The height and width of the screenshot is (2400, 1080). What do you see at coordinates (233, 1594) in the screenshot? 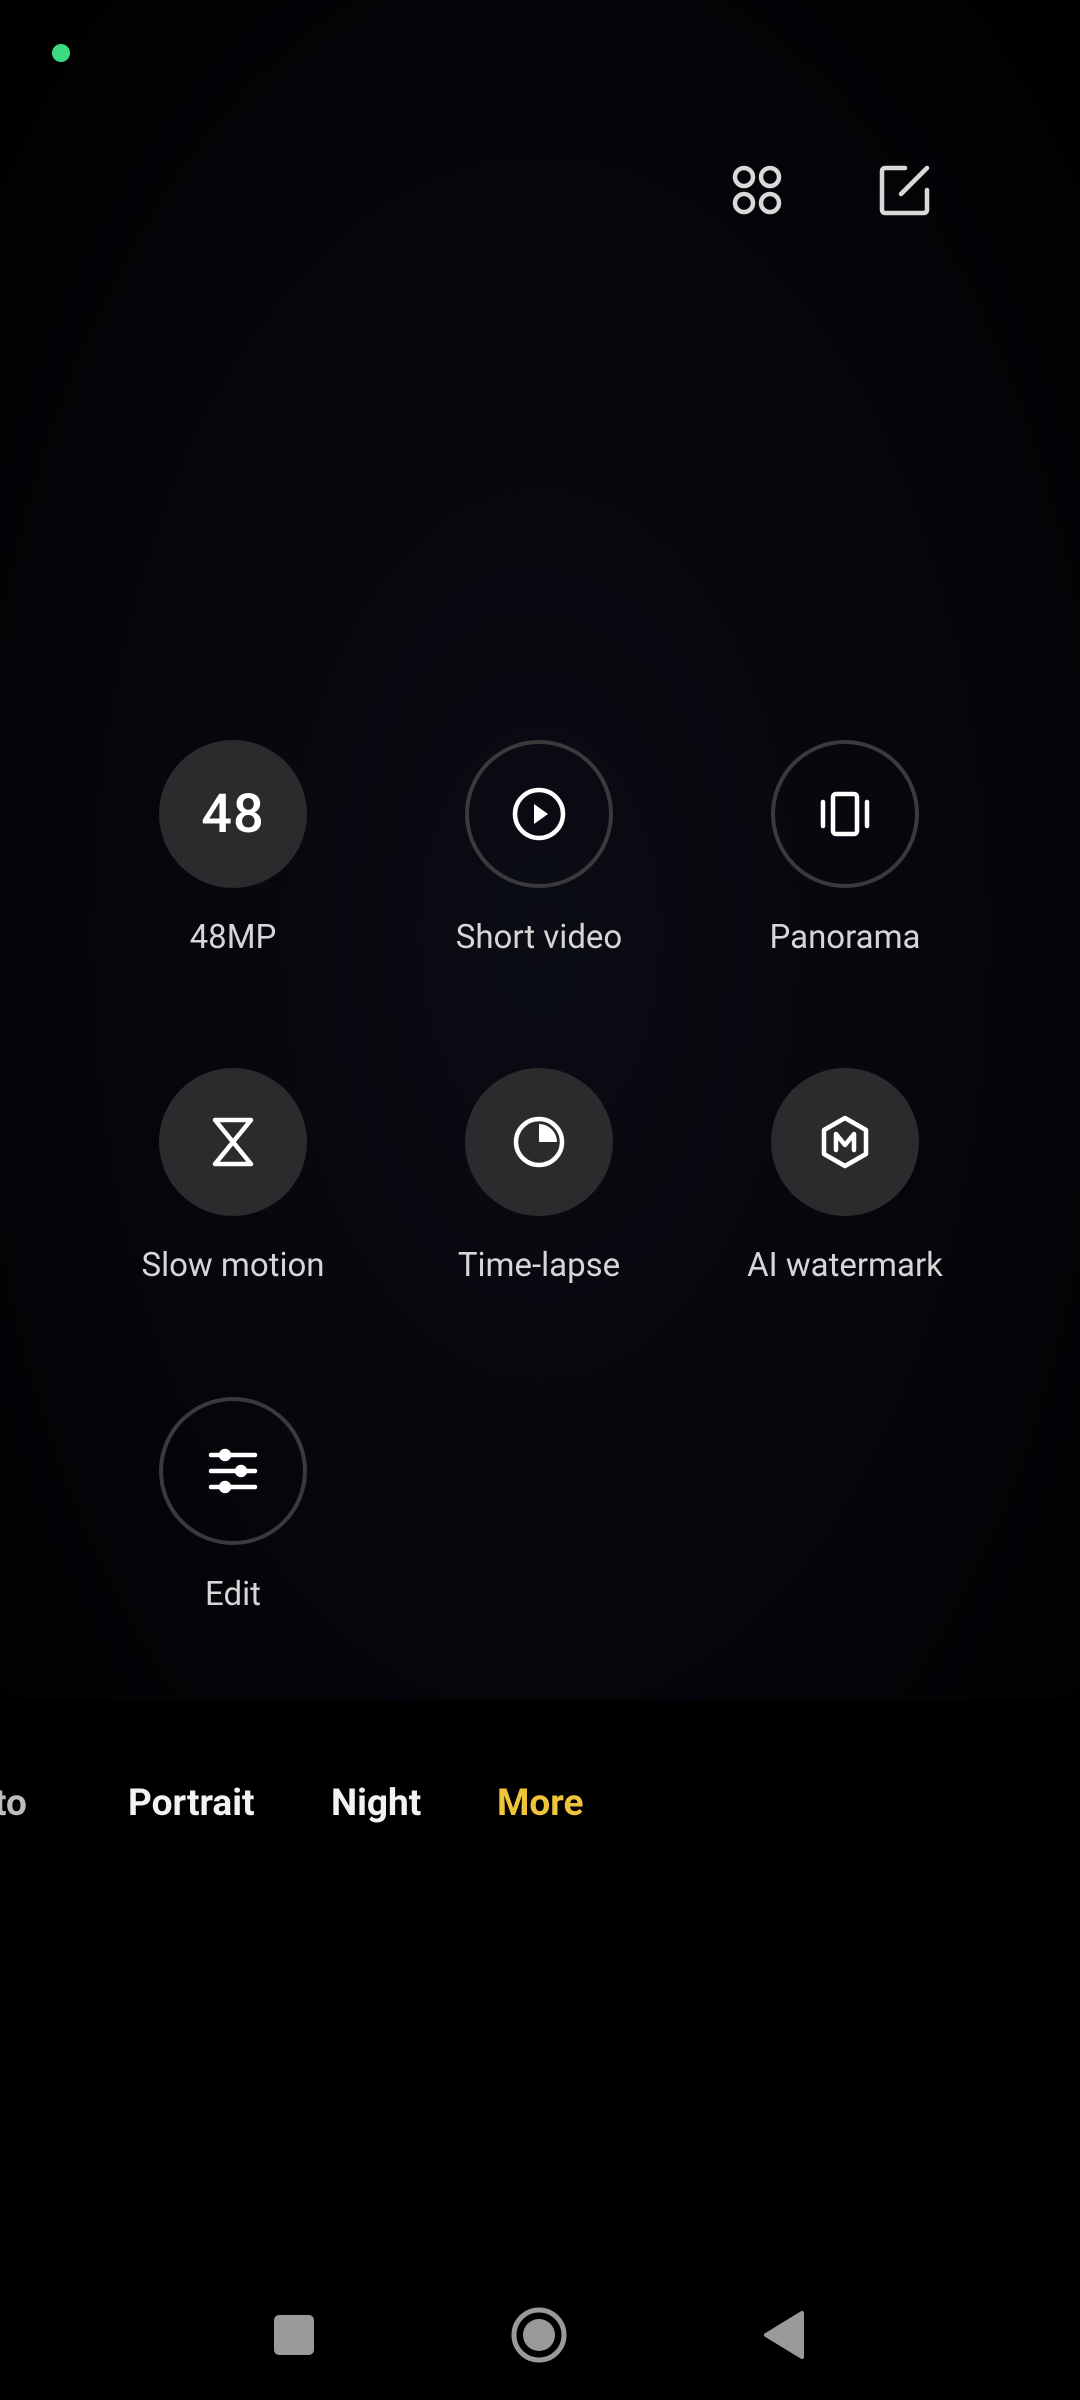
I see `mode-label: Edit` at bounding box center [233, 1594].